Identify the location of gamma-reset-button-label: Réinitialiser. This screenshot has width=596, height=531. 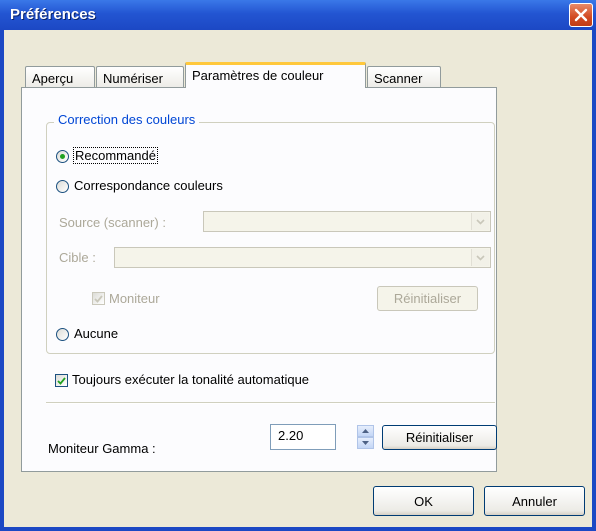
(439, 437).